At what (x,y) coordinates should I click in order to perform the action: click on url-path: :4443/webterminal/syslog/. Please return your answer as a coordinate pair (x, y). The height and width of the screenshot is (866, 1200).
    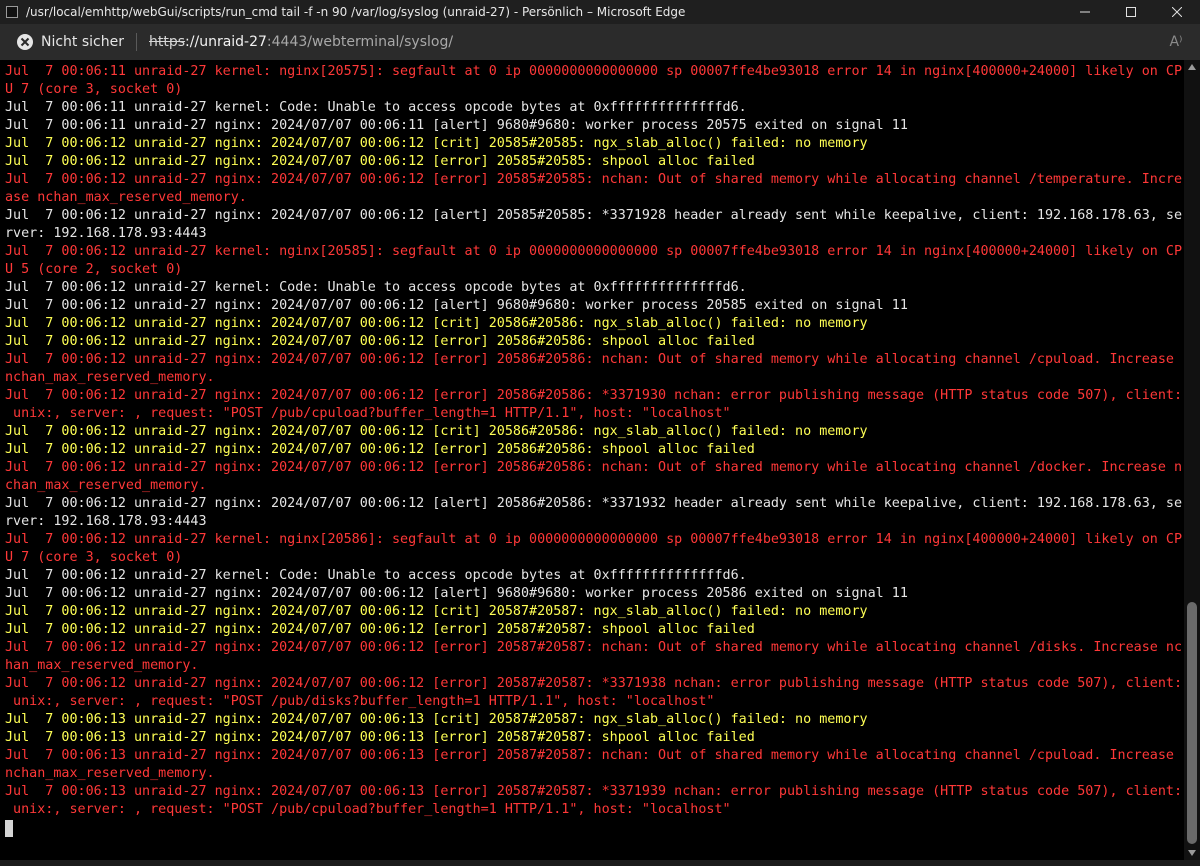
    Looking at the image, I should click on (360, 42).